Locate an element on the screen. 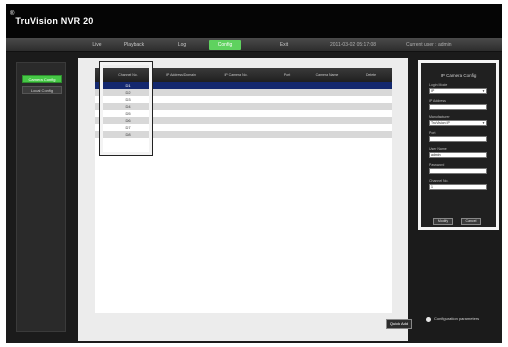 This screenshot has width=508, height=347. col-ip-address: IP Address/Domain is located at coordinates (181, 75).